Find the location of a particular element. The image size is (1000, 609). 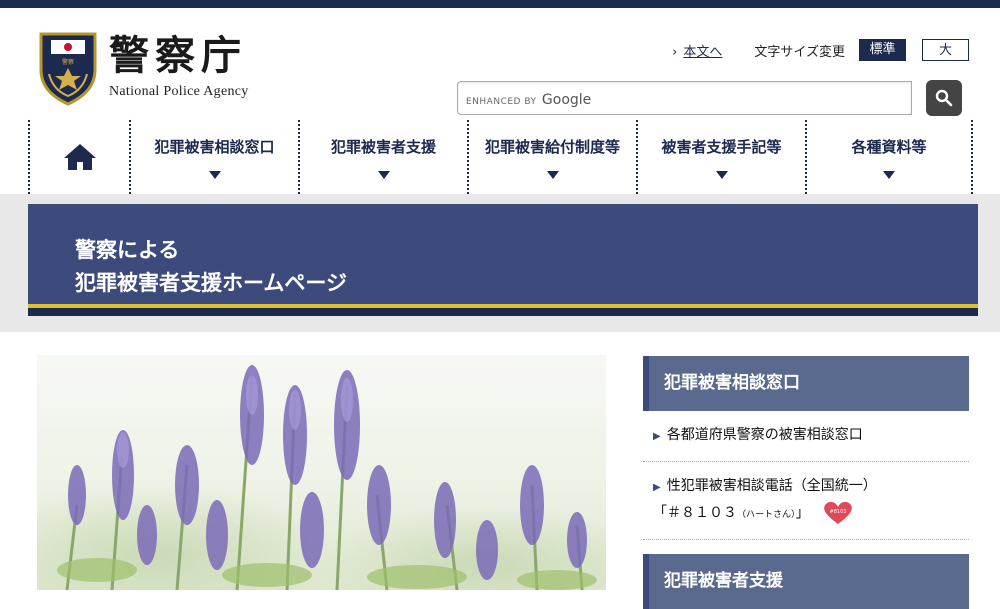

site-title: 警察庁 is located at coordinates (178, 55).